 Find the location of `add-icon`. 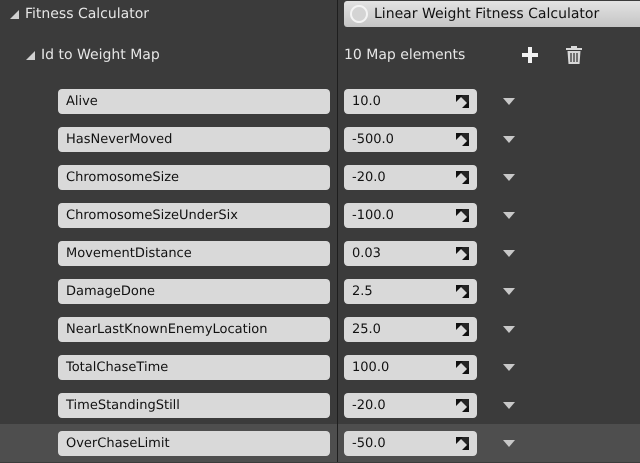

add-icon is located at coordinates (530, 55).